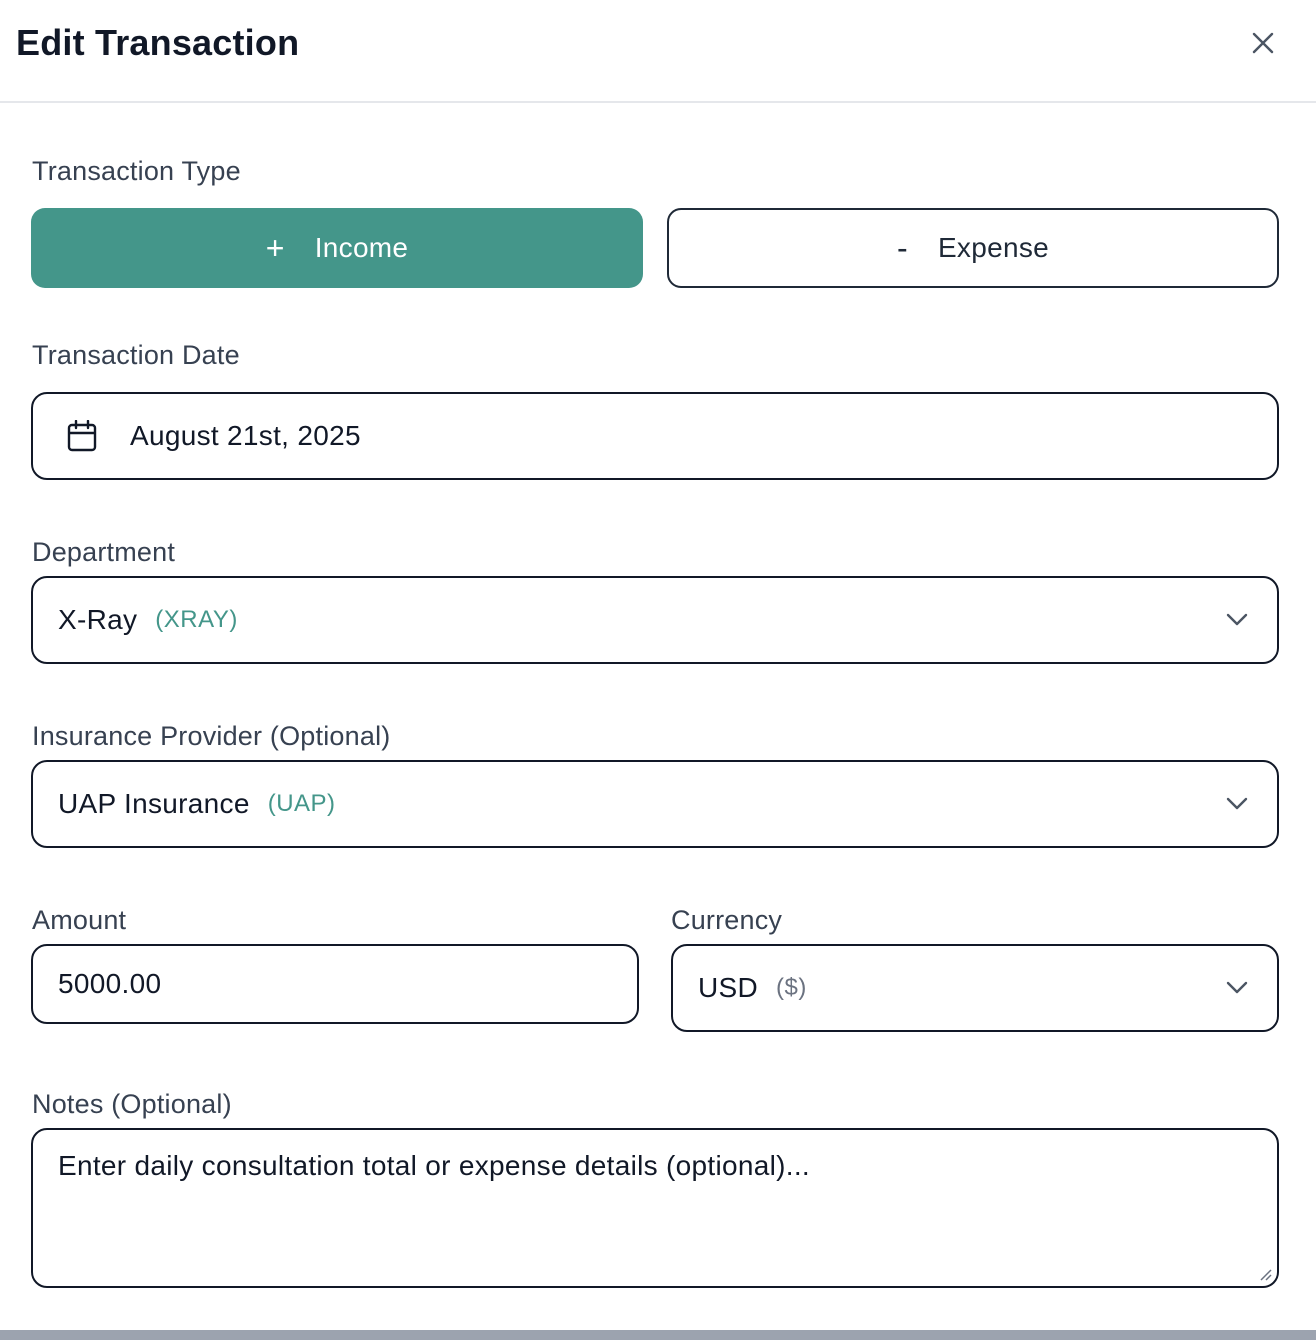 This screenshot has width=1316, height=1340. What do you see at coordinates (361, 247) in the screenshot?
I see `income-button-label: Income` at bounding box center [361, 247].